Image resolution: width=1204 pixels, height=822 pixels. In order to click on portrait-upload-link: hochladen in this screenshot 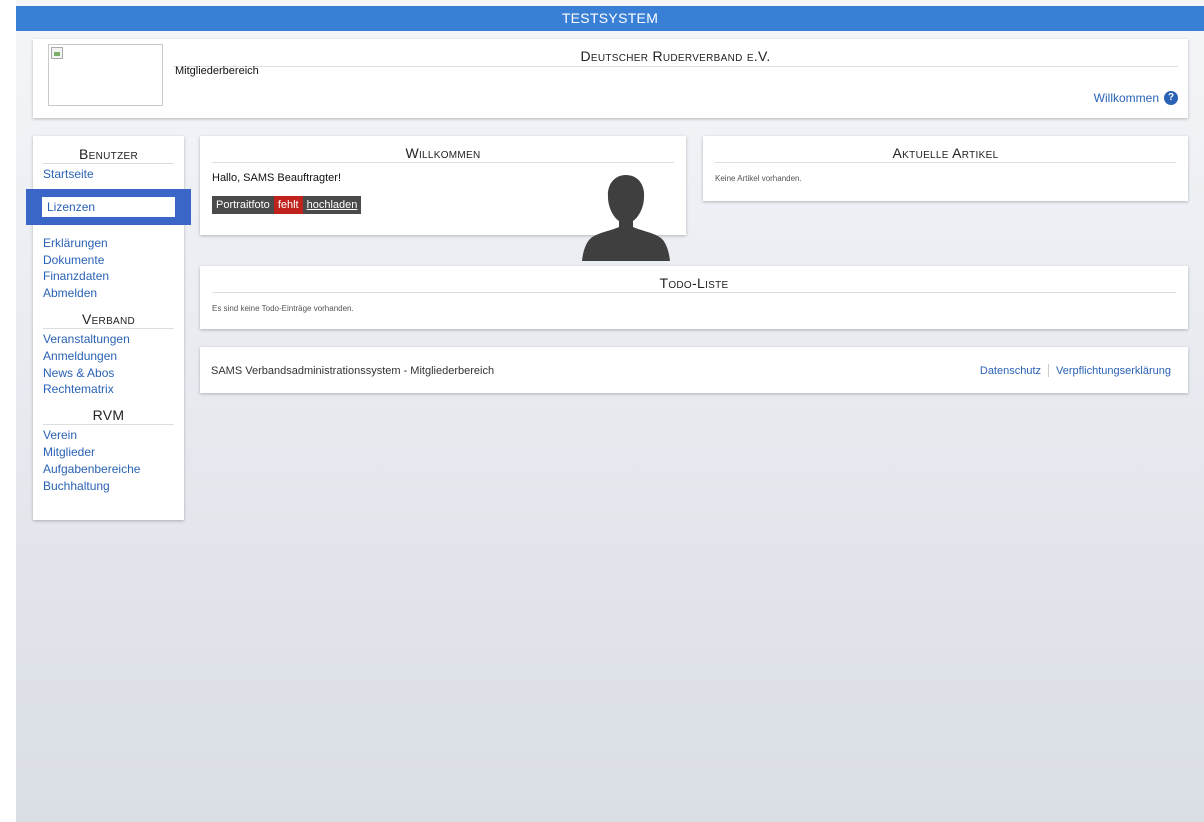, I will do `click(332, 205)`.